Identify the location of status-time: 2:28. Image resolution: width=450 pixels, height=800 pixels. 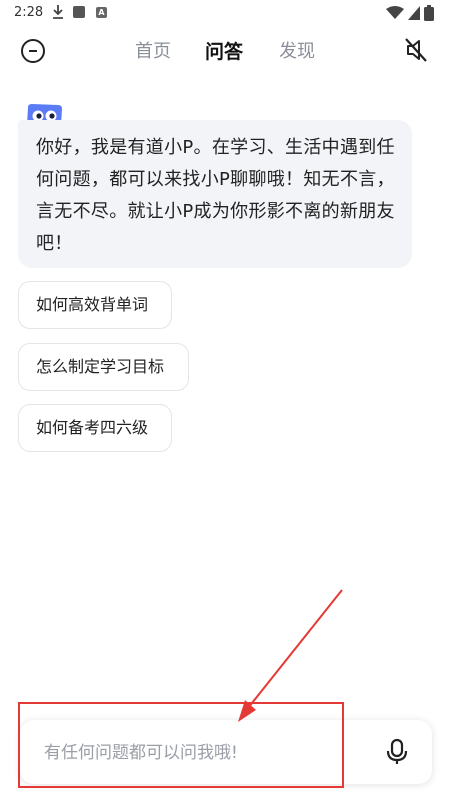
(29, 12).